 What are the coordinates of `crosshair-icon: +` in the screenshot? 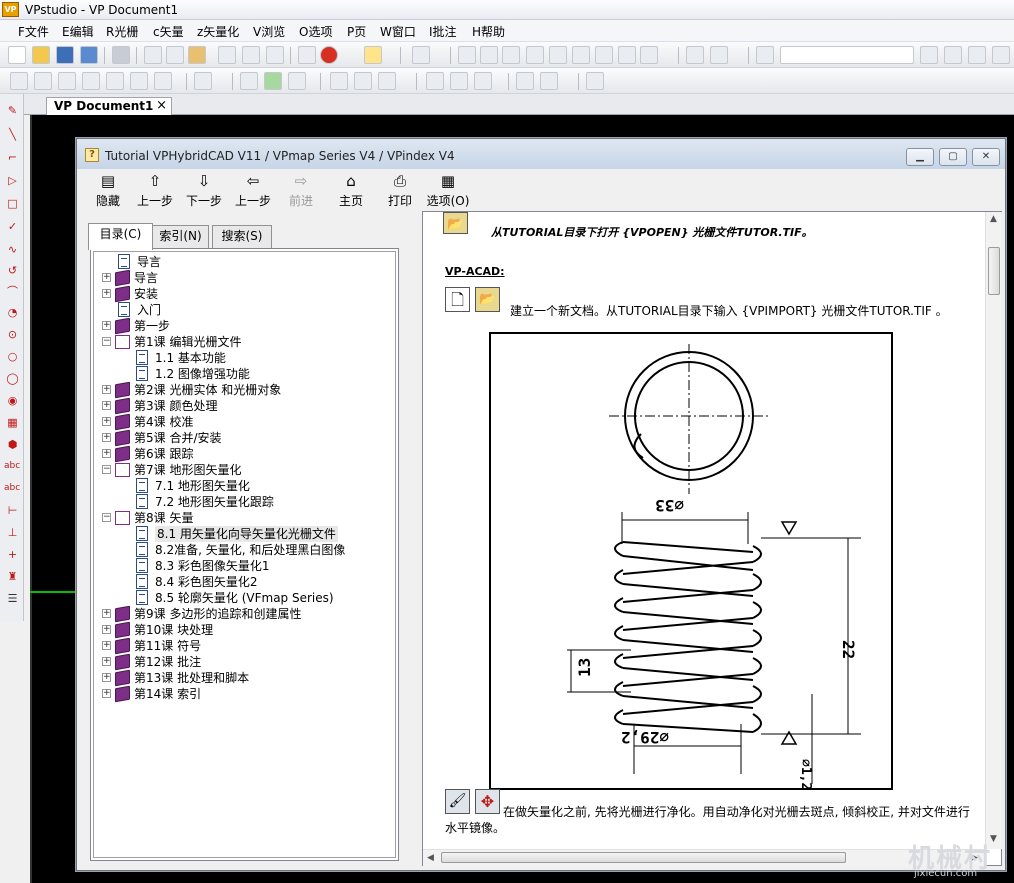 It's located at (12, 554).